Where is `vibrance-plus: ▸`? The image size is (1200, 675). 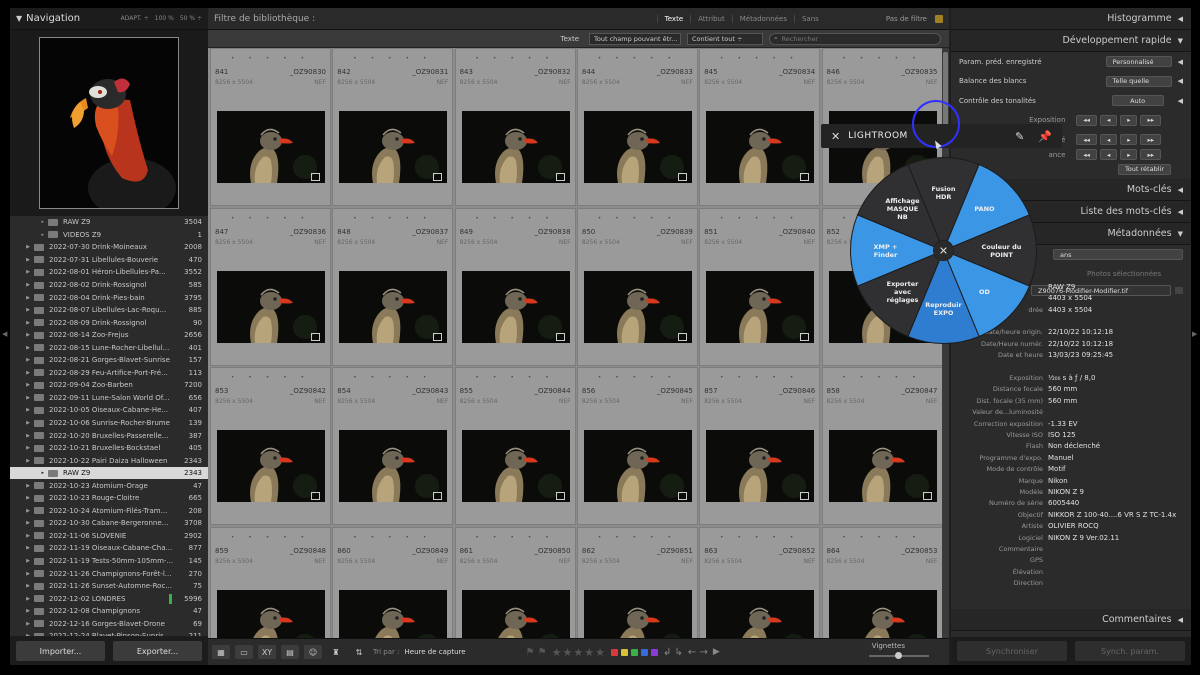
vibrance-plus: ▸ is located at coordinates (1129, 154).